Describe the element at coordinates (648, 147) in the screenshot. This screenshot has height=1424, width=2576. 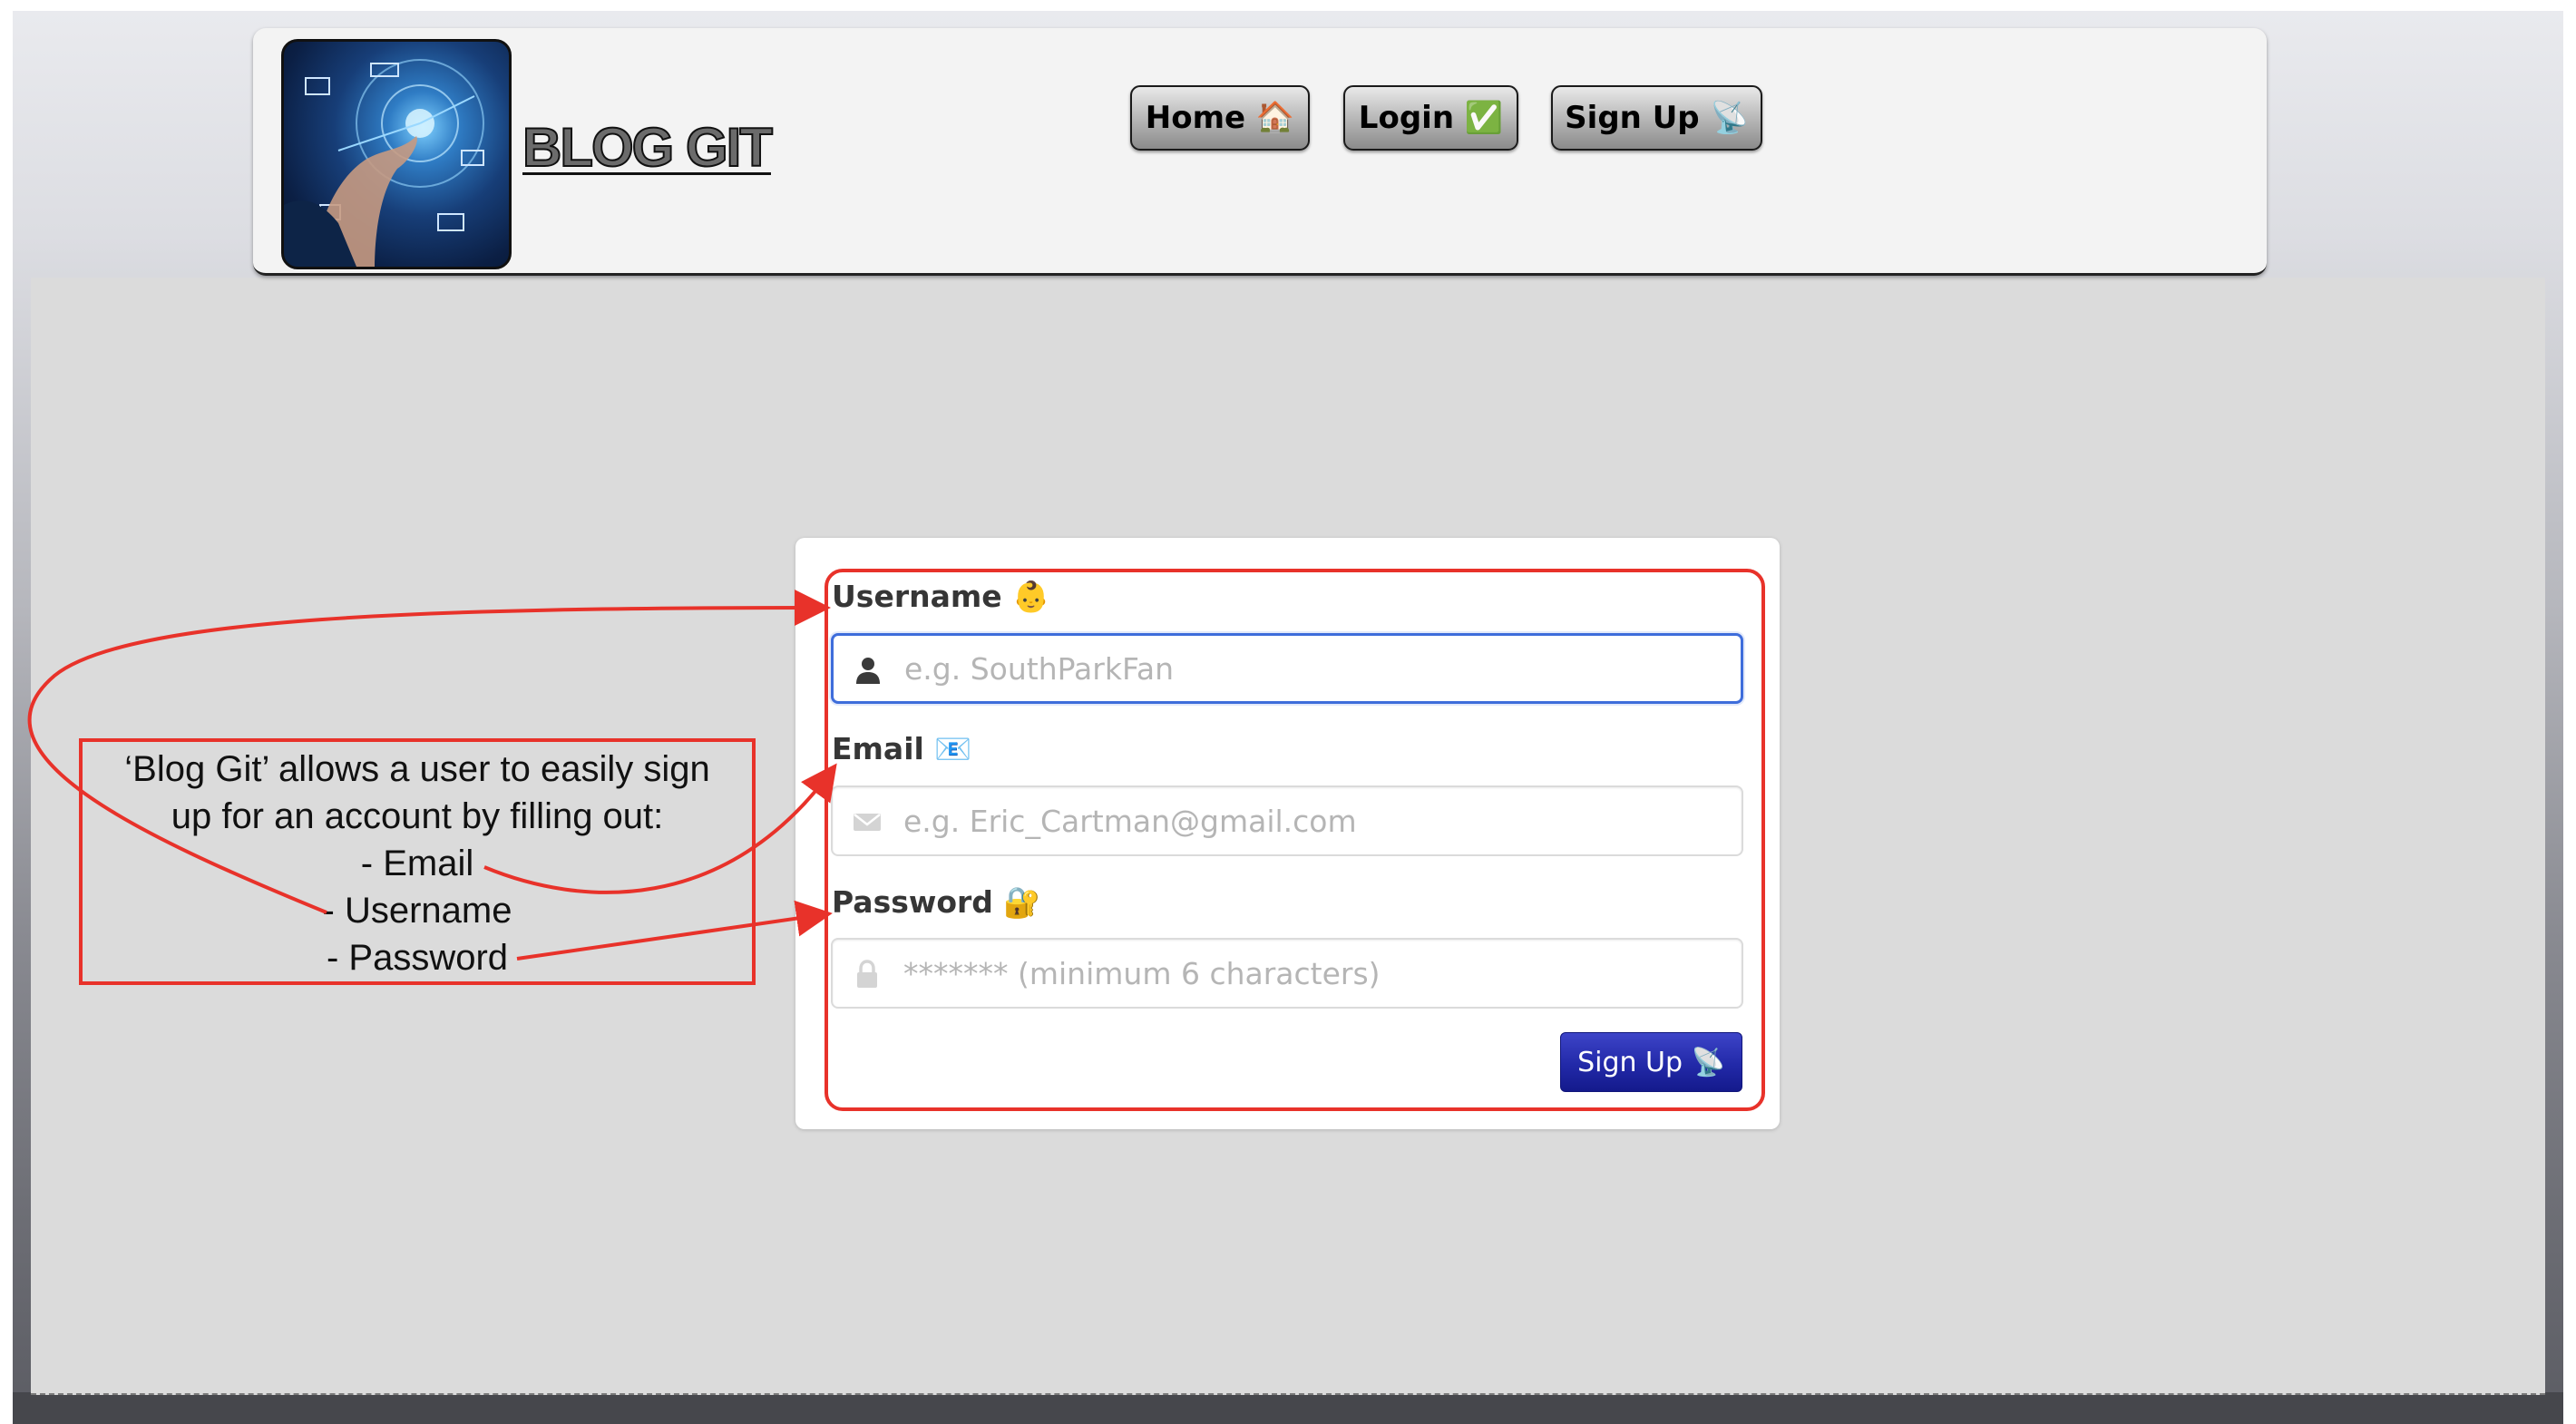
I see `brand-title: BLOG GIT` at that location.